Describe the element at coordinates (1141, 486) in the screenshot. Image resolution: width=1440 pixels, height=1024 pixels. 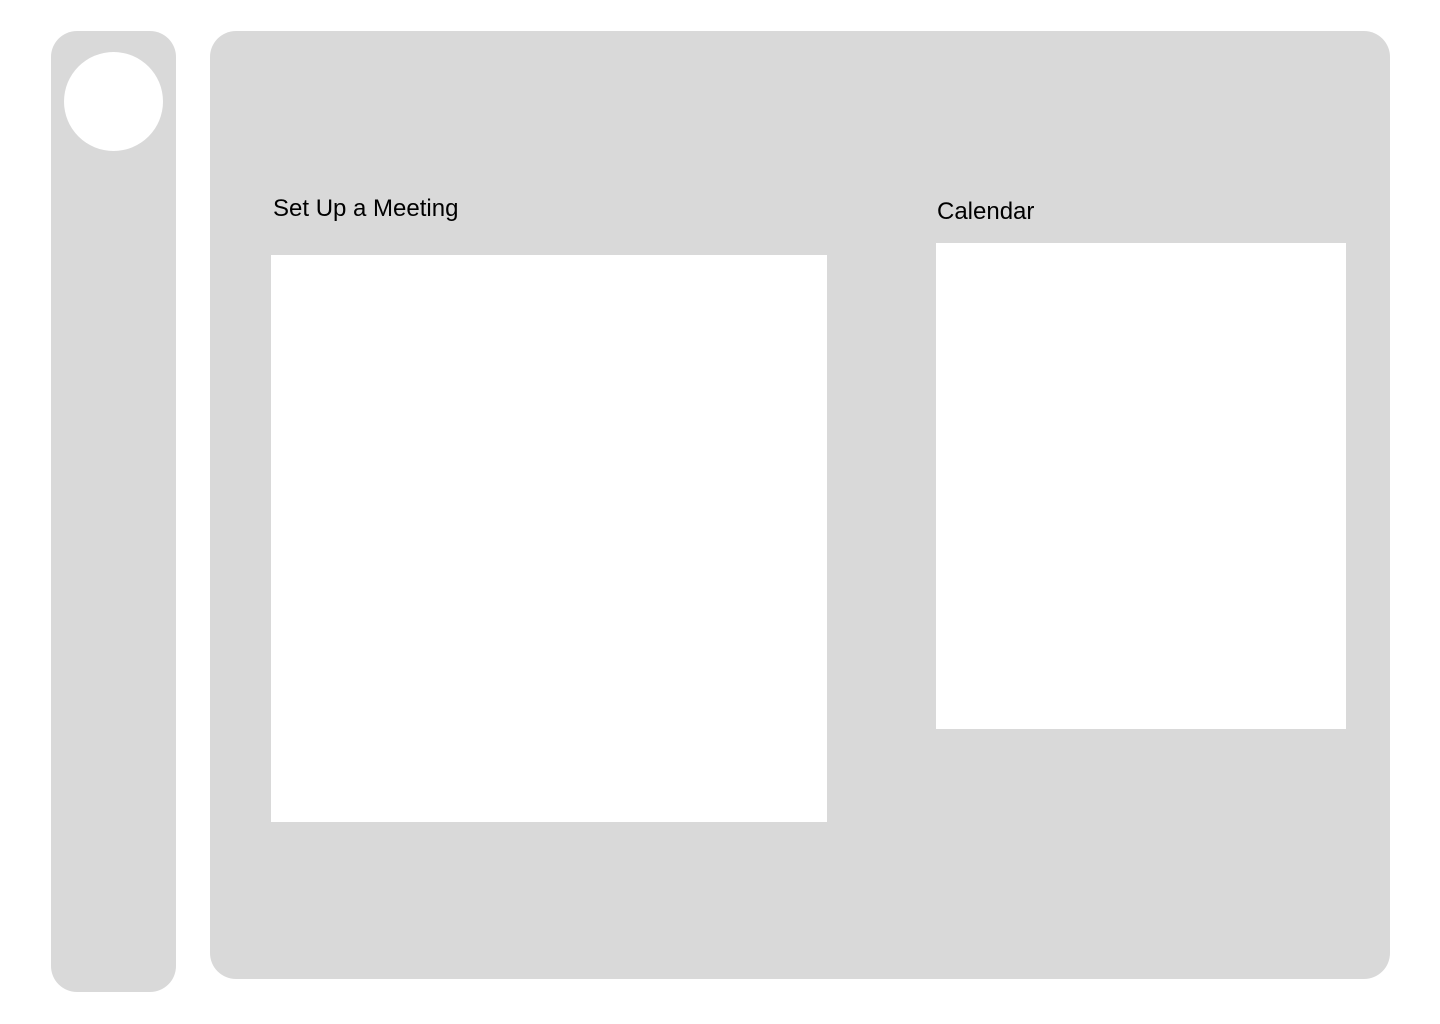
I see `calendar-panel` at that location.